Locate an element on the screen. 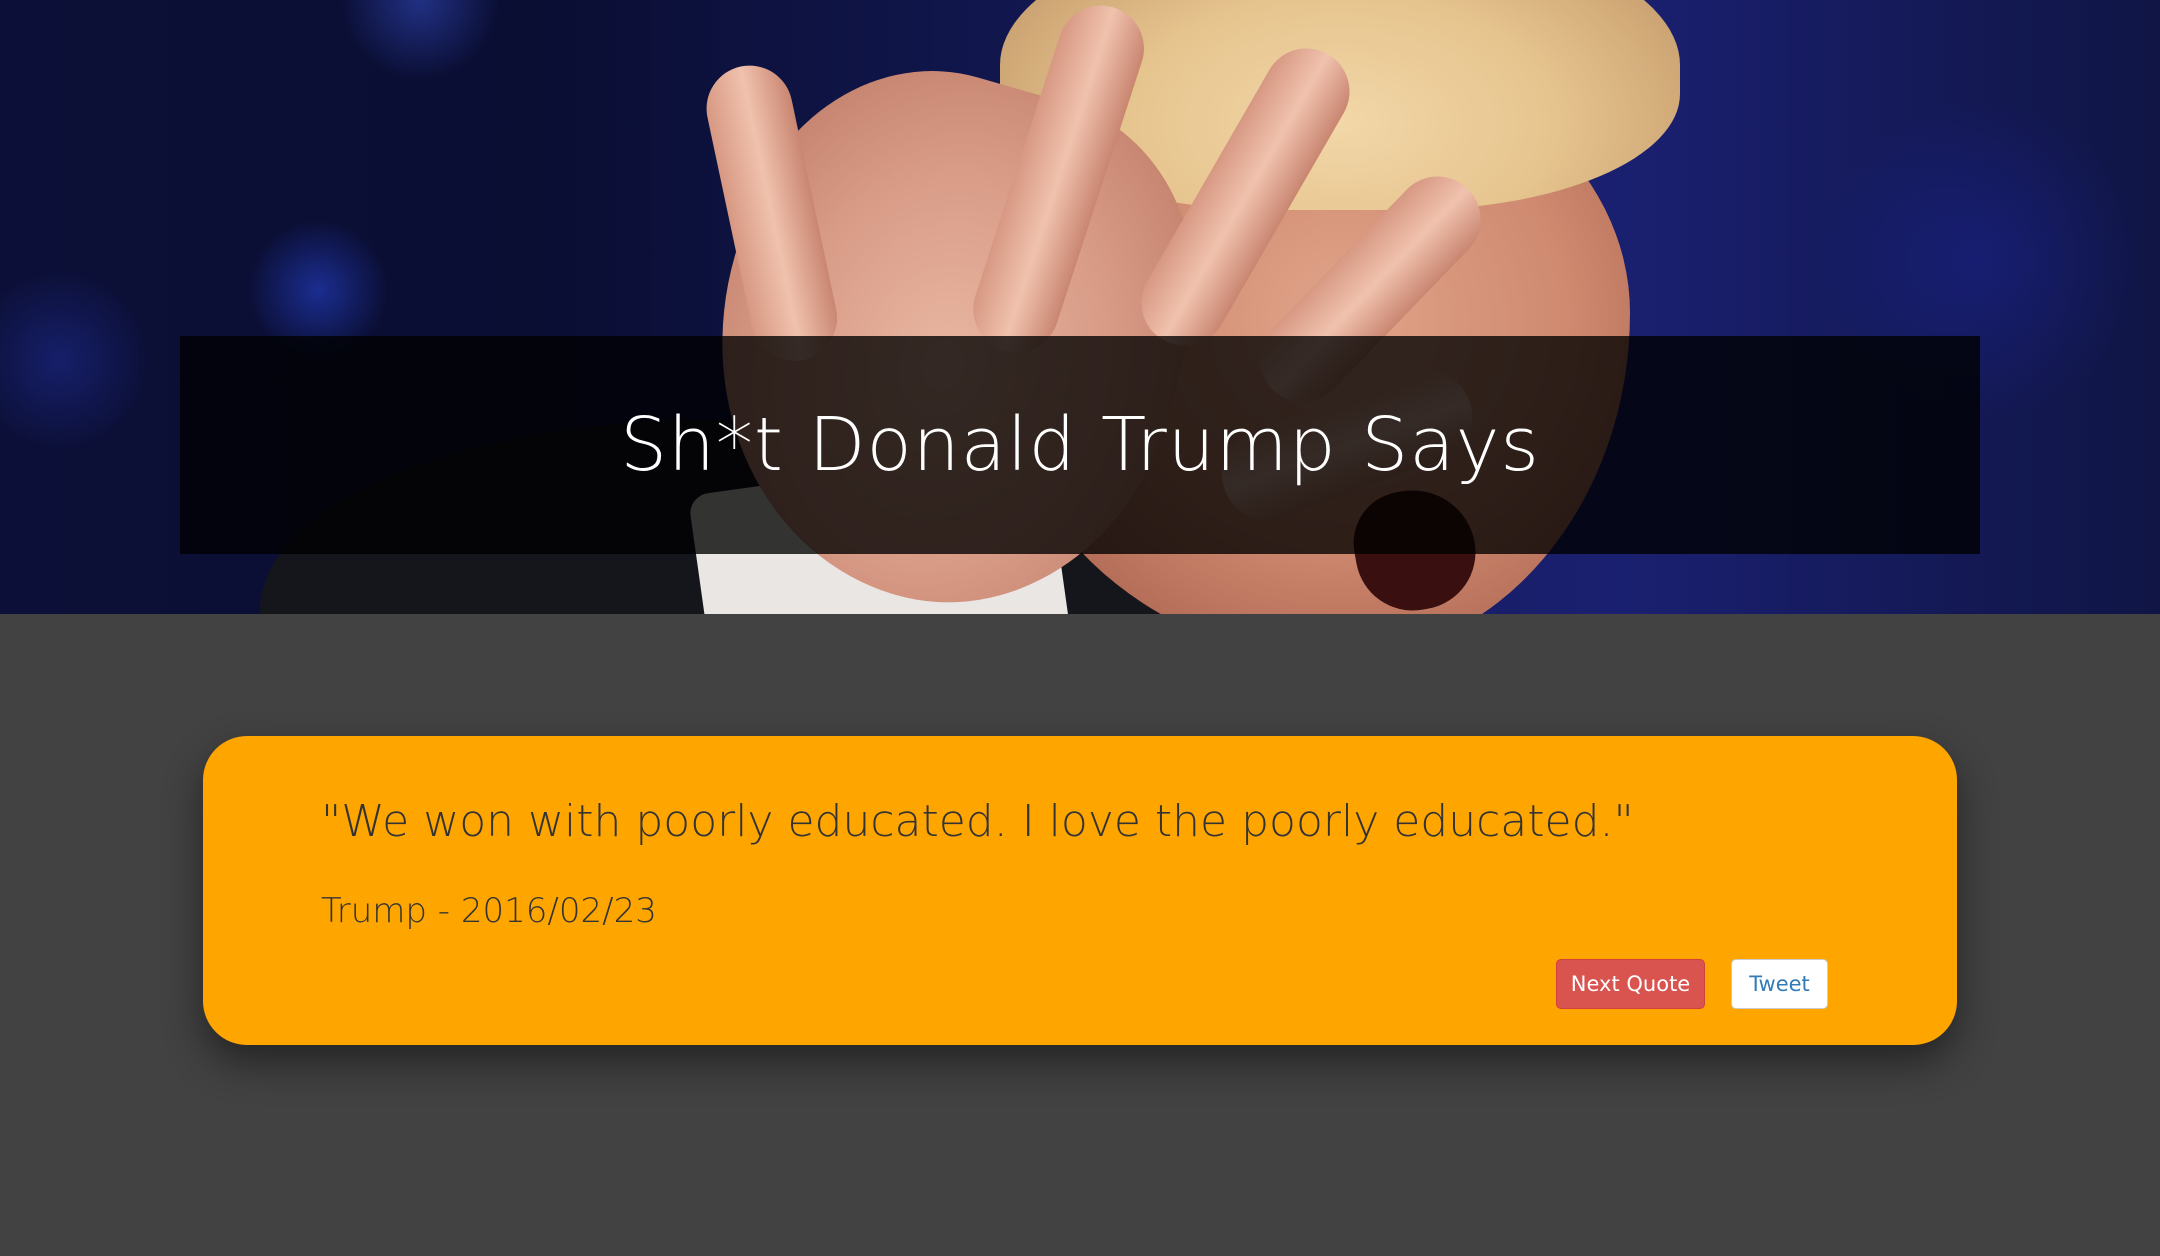 This screenshot has height=1256, width=2160. title-band: Sh*t Donald Trump Says is located at coordinates (1080, 445).